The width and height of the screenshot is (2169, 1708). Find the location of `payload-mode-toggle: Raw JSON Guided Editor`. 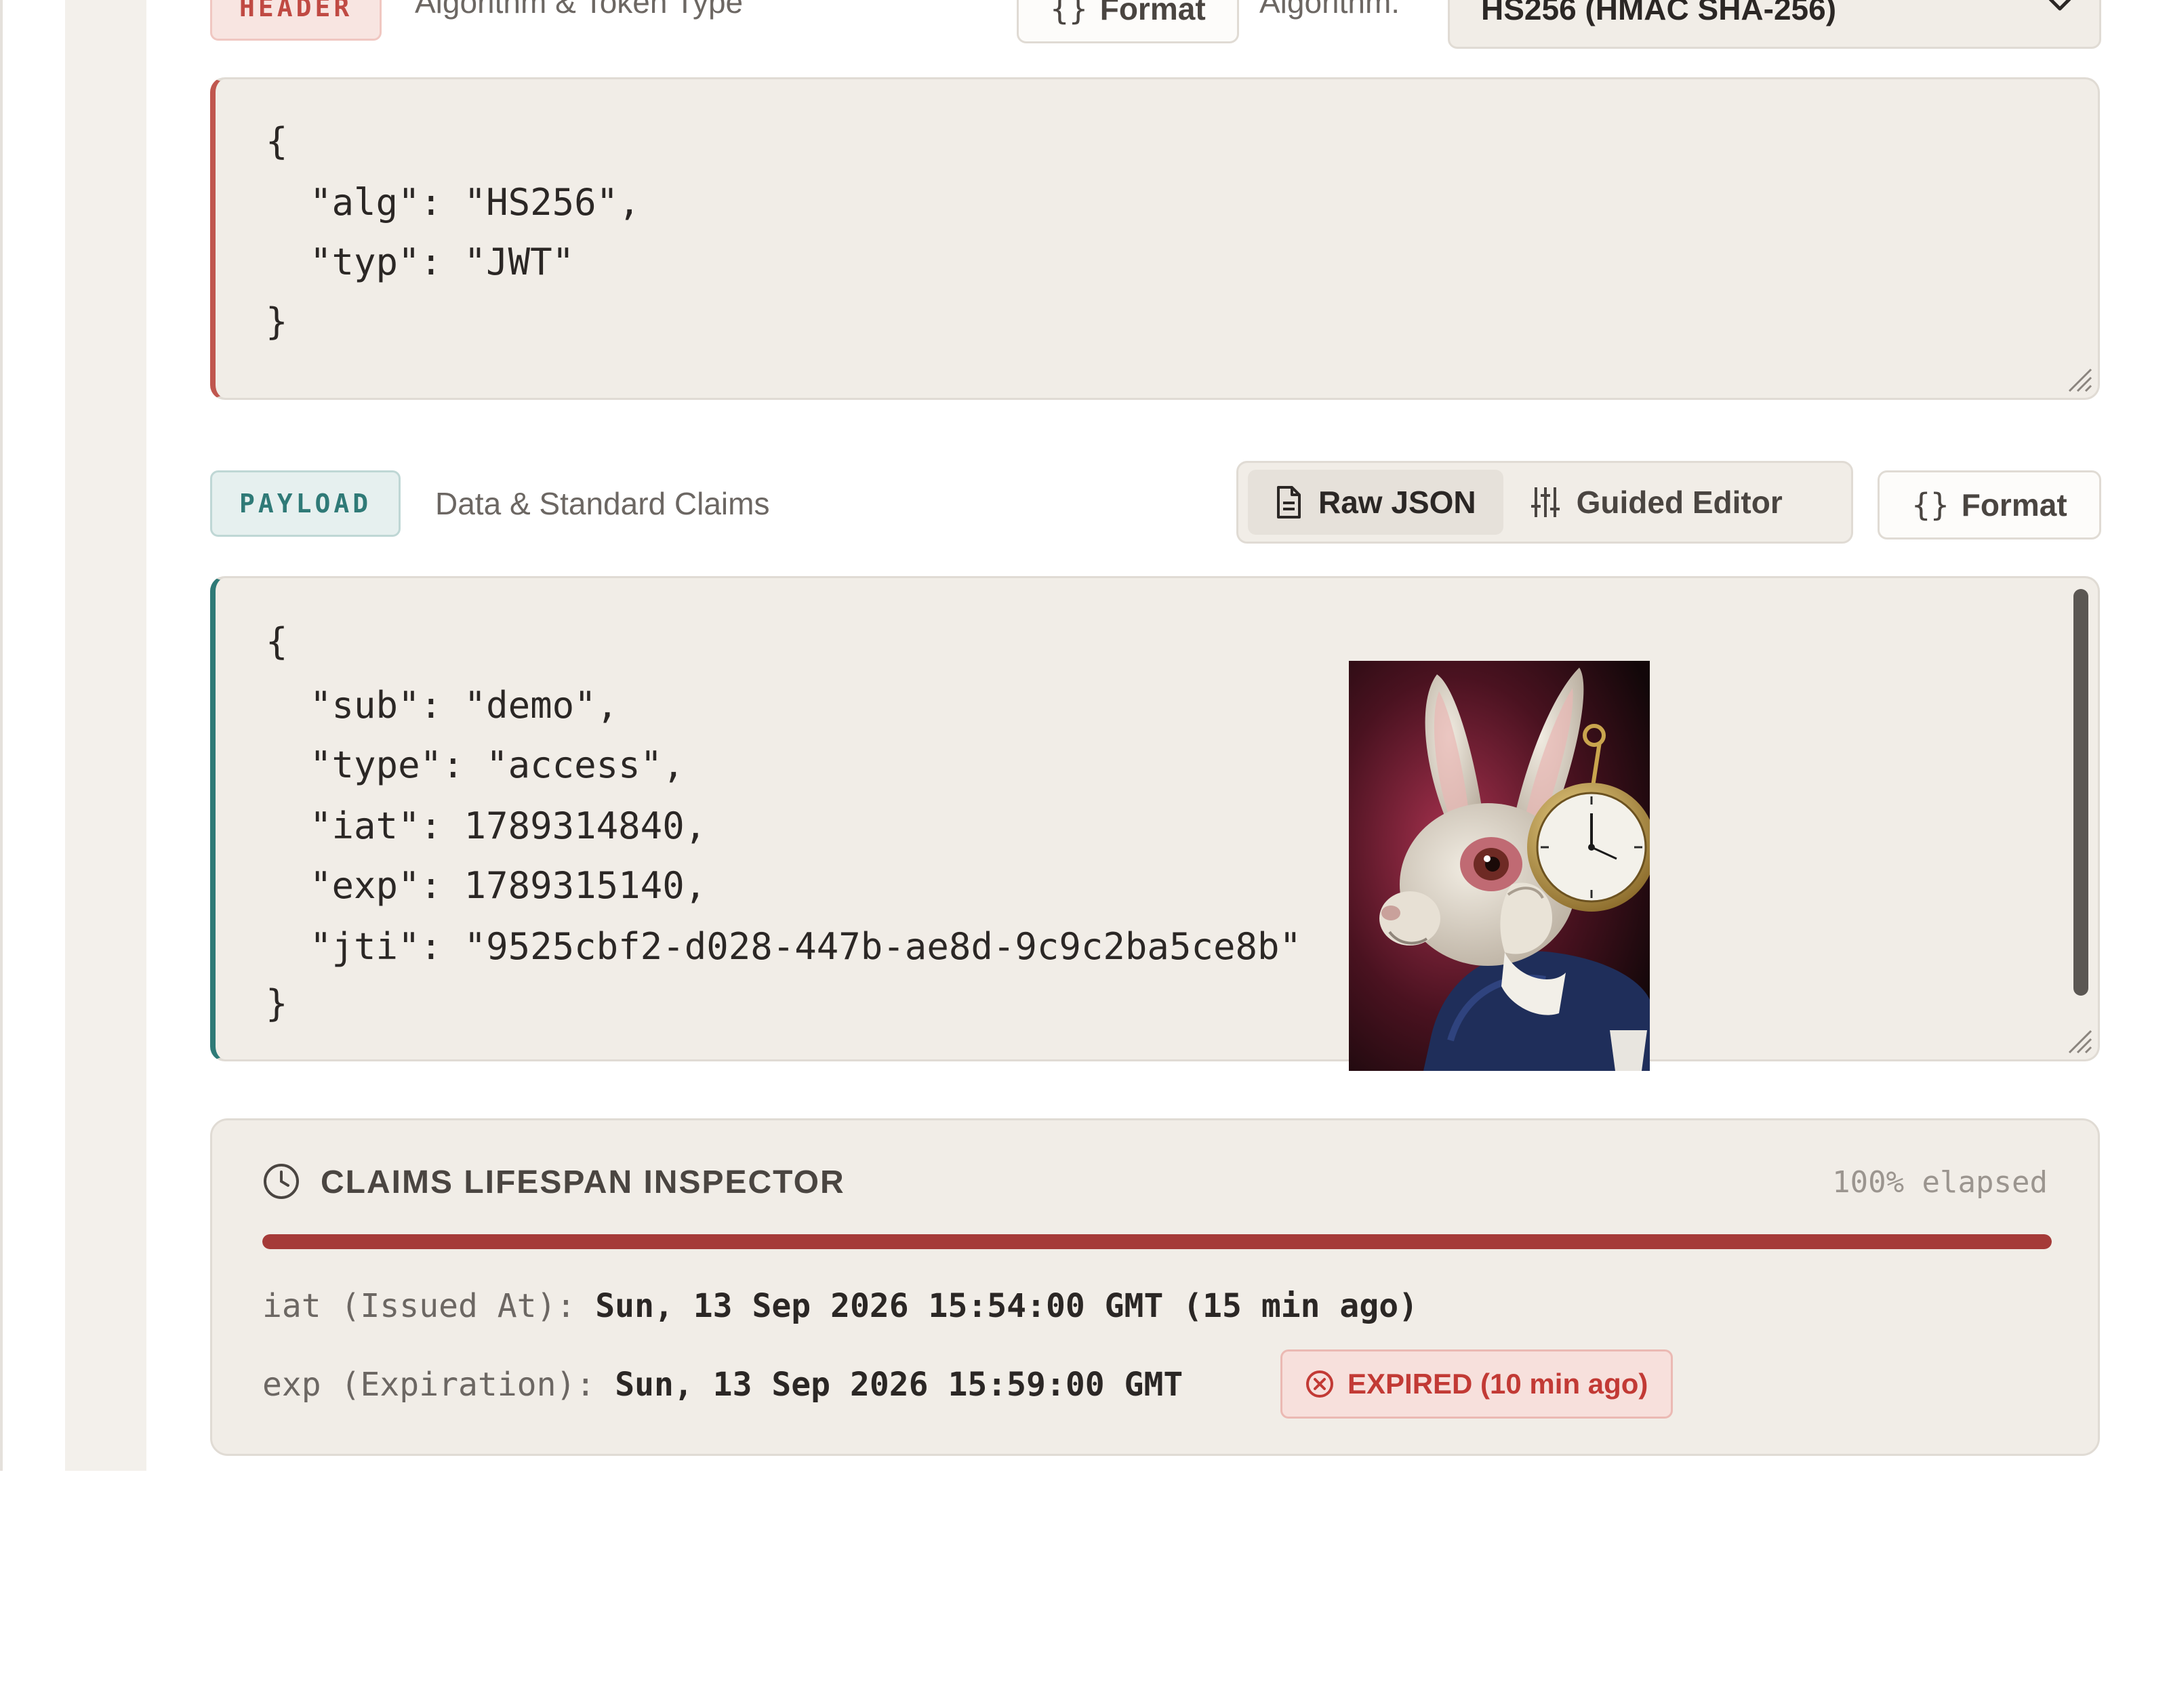

payload-mode-toggle: Raw JSON Guided Editor is located at coordinates (1545, 503).